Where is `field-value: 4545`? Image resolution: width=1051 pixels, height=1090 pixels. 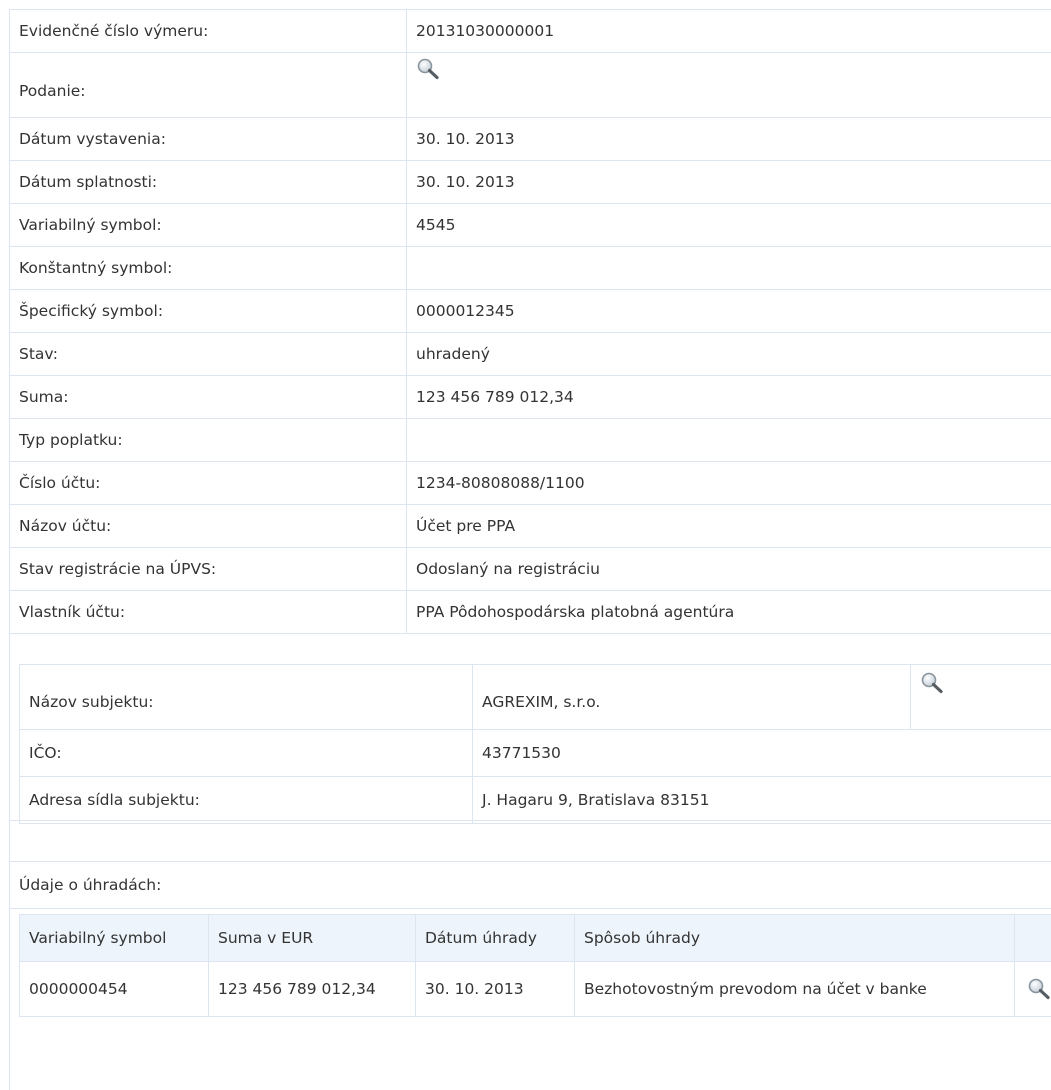
field-value: 4545 is located at coordinates (729, 225).